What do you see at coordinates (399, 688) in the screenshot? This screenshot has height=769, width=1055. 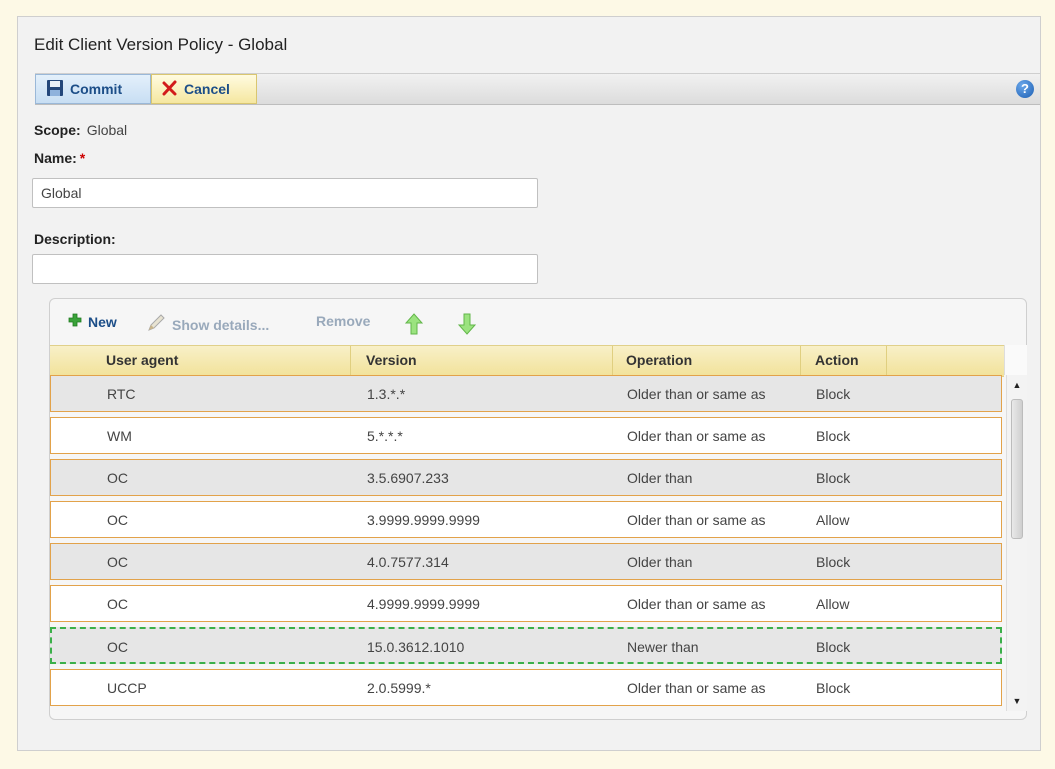 I see `cell-version: 2.0.5999.*` at bounding box center [399, 688].